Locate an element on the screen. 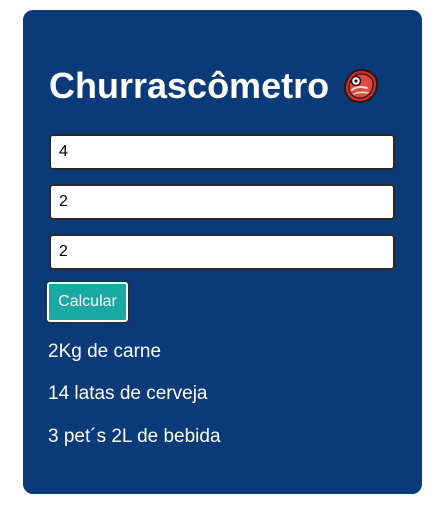 This screenshot has height=515, width=442. calculate-button: Calcular is located at coordinates (87, 302).